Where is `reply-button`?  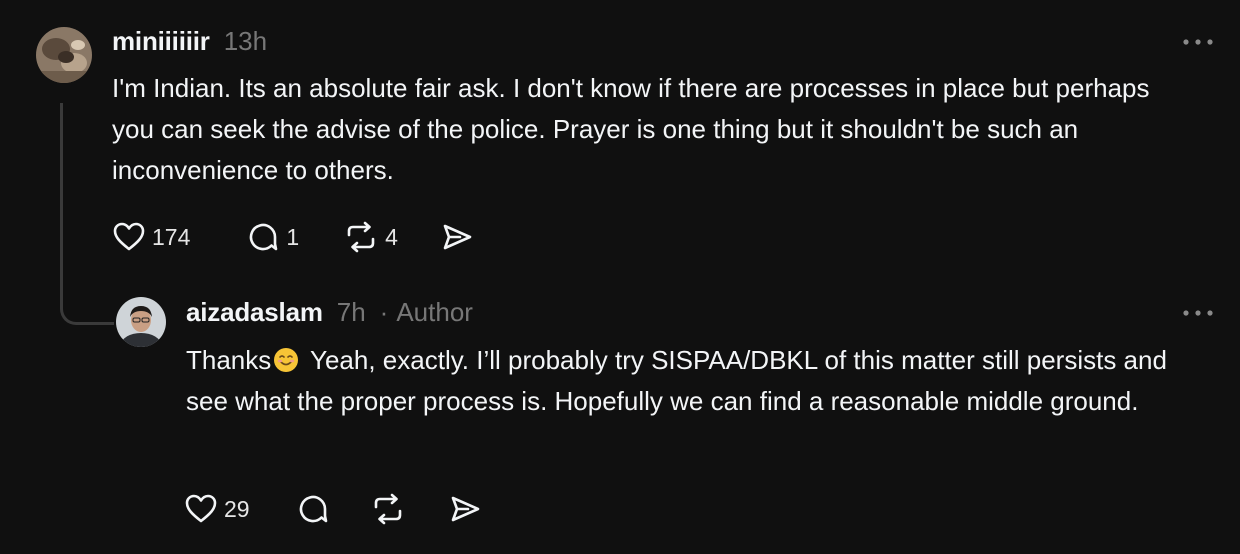 reply-button is located at coordinates (313, 509).